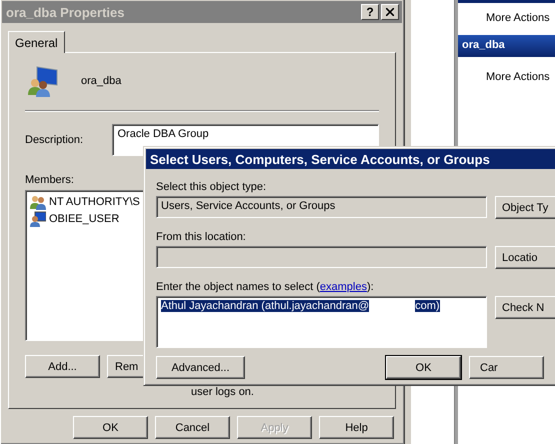 Image resolution: width=555 pixels, height=444 pixels. I want to click on members-label: Members:, so click(49, 179).